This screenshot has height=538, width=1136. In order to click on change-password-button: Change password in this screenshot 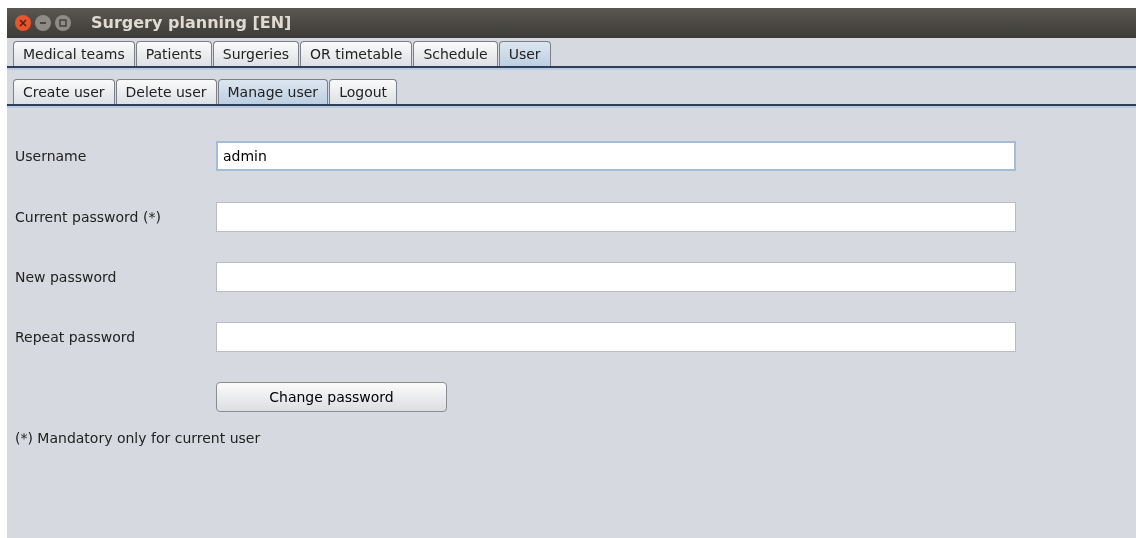, I will do `click(331, 397)`.